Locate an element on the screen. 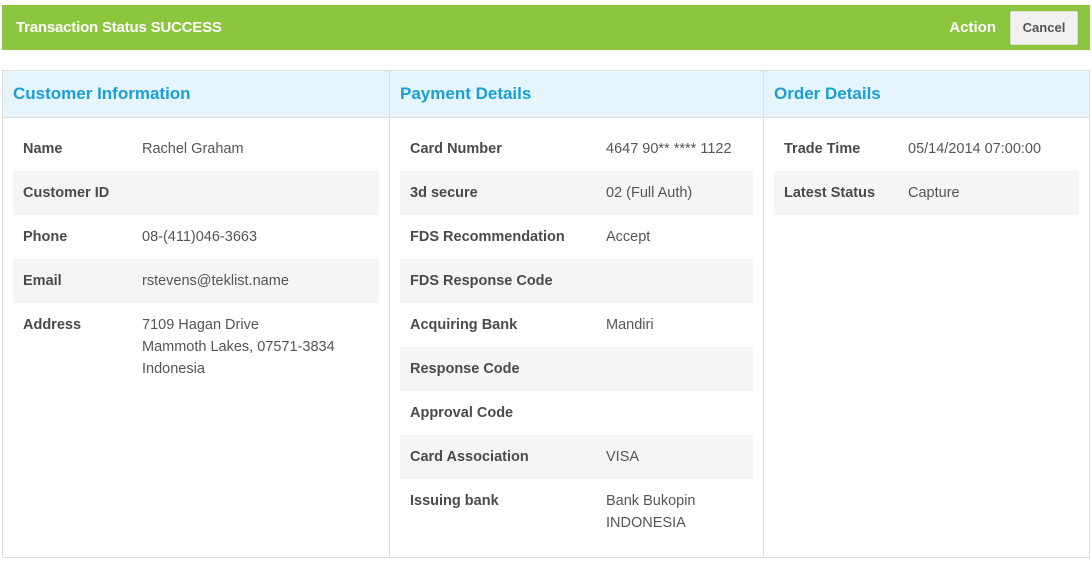 Image resolution: width=1092 pixels, height=563 pixels. response-code-row: Response Code is located at coordinates (576, 369).